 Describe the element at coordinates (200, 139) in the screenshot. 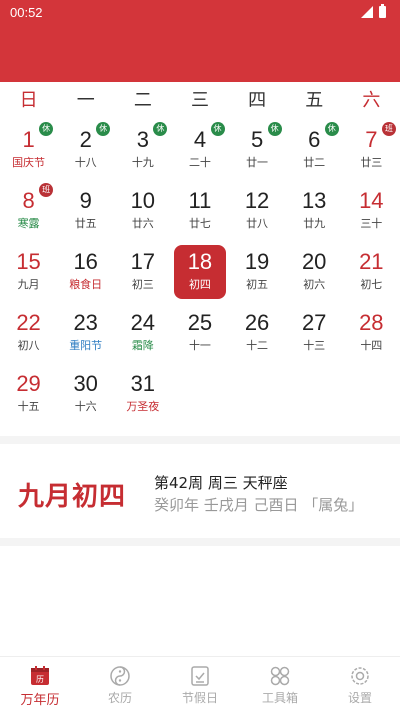

I see `day-number: 4` at that location.